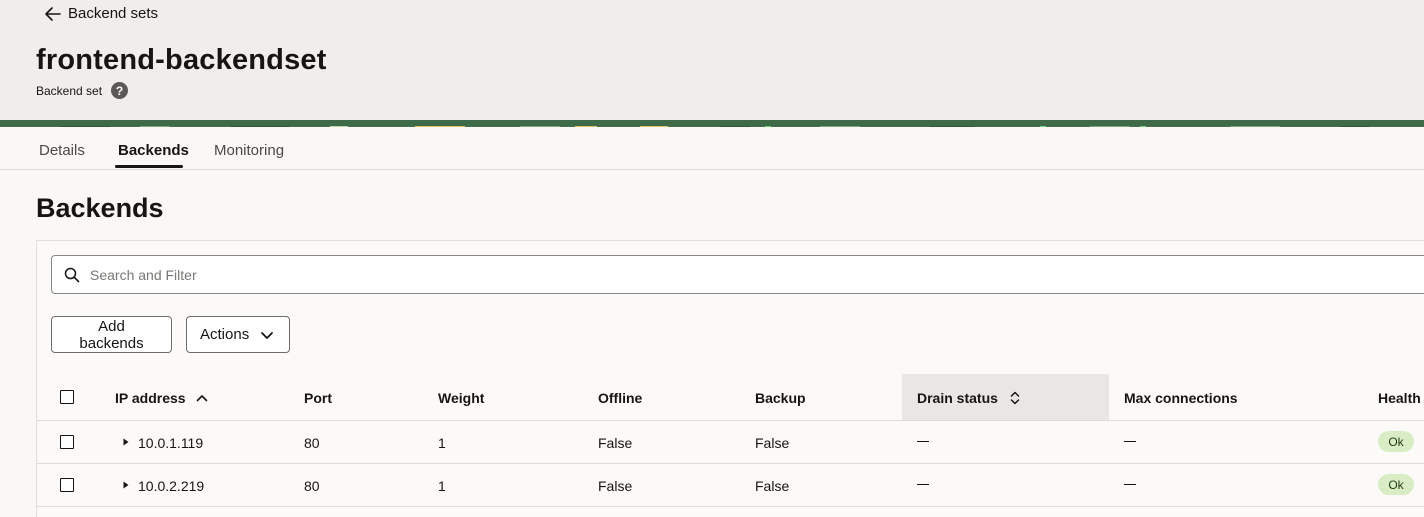  Describe the element at coordinates (712, 148) in the screenshot. I see `tab-bar: Details Backends Monitoring` at that location.